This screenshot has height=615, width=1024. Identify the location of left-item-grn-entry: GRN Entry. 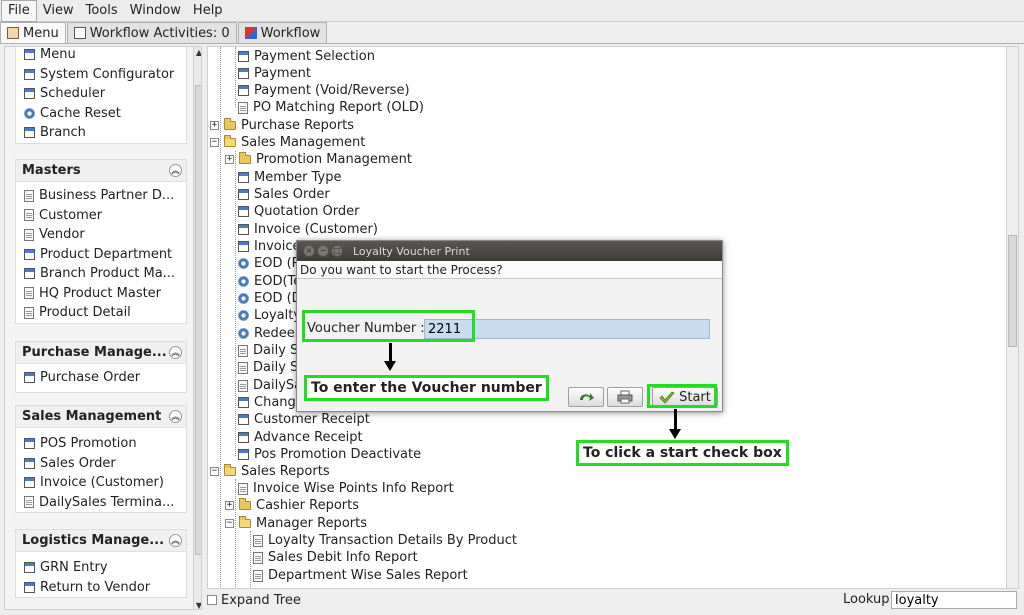
(101, 568).